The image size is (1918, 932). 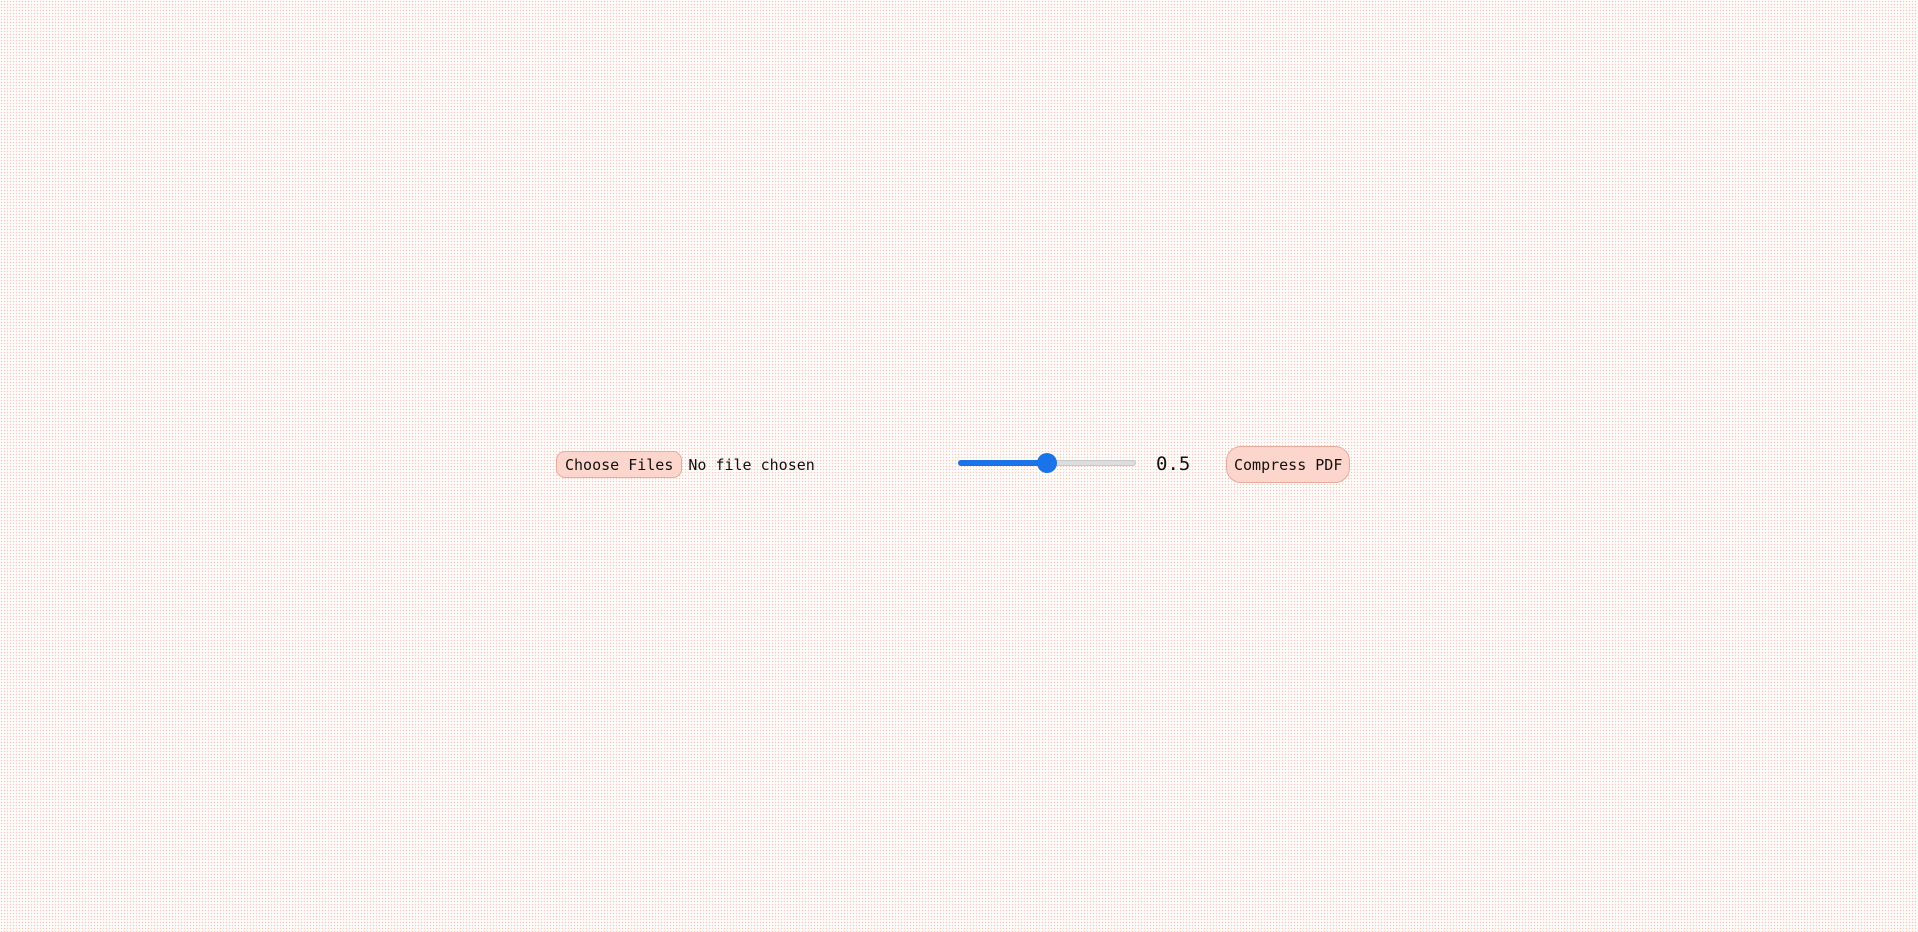 What do you see at coordinates (1173, 464) in the screenshot?
I see `slider-value-readout: 0.5` at bounding box center [1173, 464].